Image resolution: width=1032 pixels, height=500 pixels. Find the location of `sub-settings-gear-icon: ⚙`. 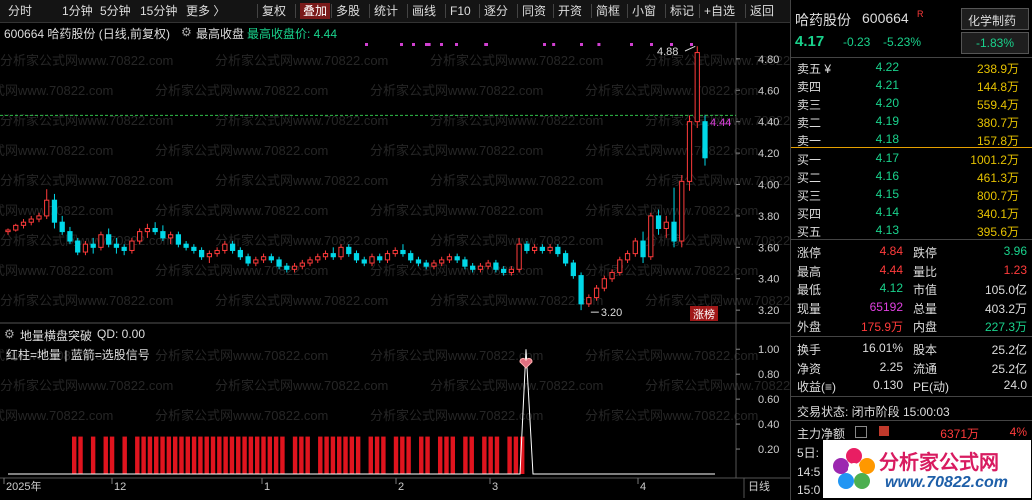

sub-settings-gear-icon: ⚙ is located at coordinates (9, 334).